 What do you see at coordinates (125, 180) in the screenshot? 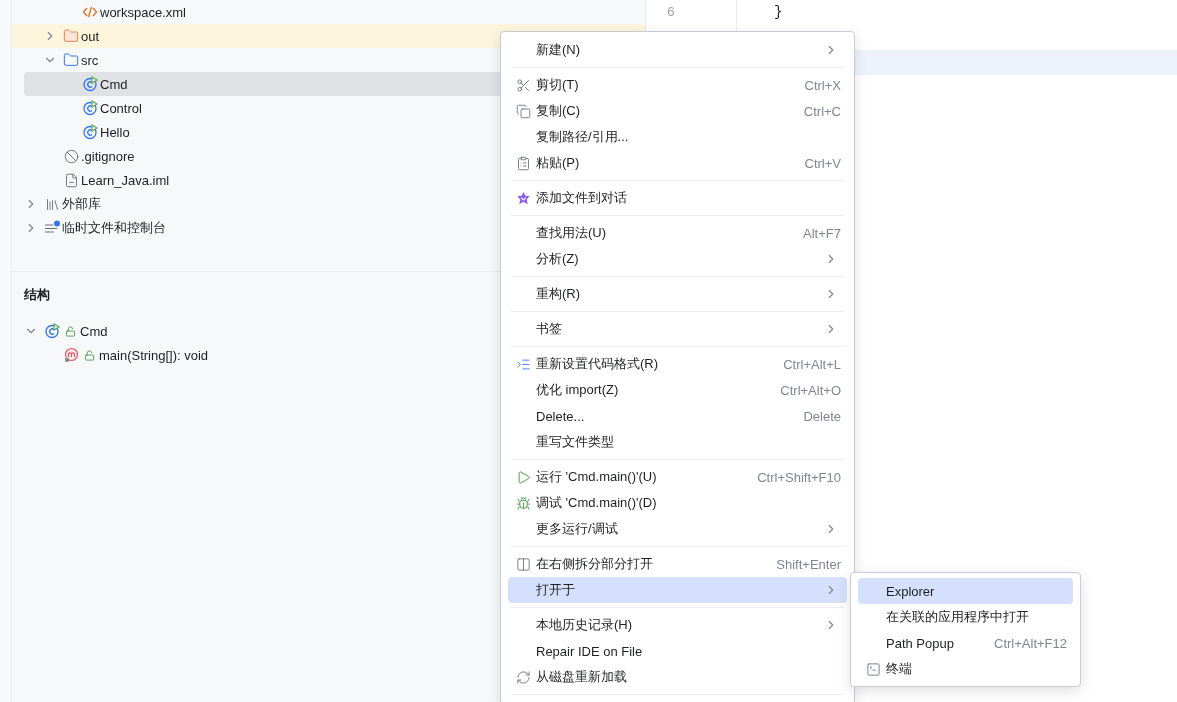
I see `tree-item-label: Learn_Java.iml` at bounding box center [125, 180].